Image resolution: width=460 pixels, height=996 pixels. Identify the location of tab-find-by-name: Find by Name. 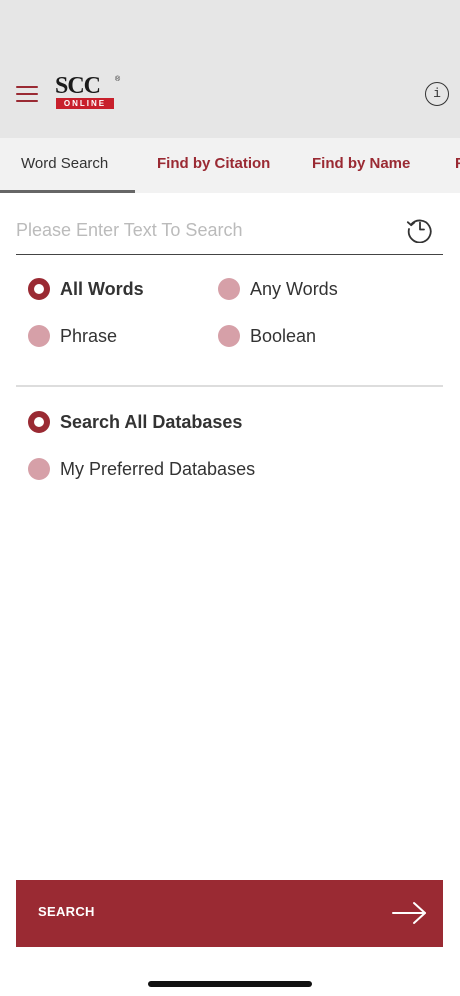
(361, 165).